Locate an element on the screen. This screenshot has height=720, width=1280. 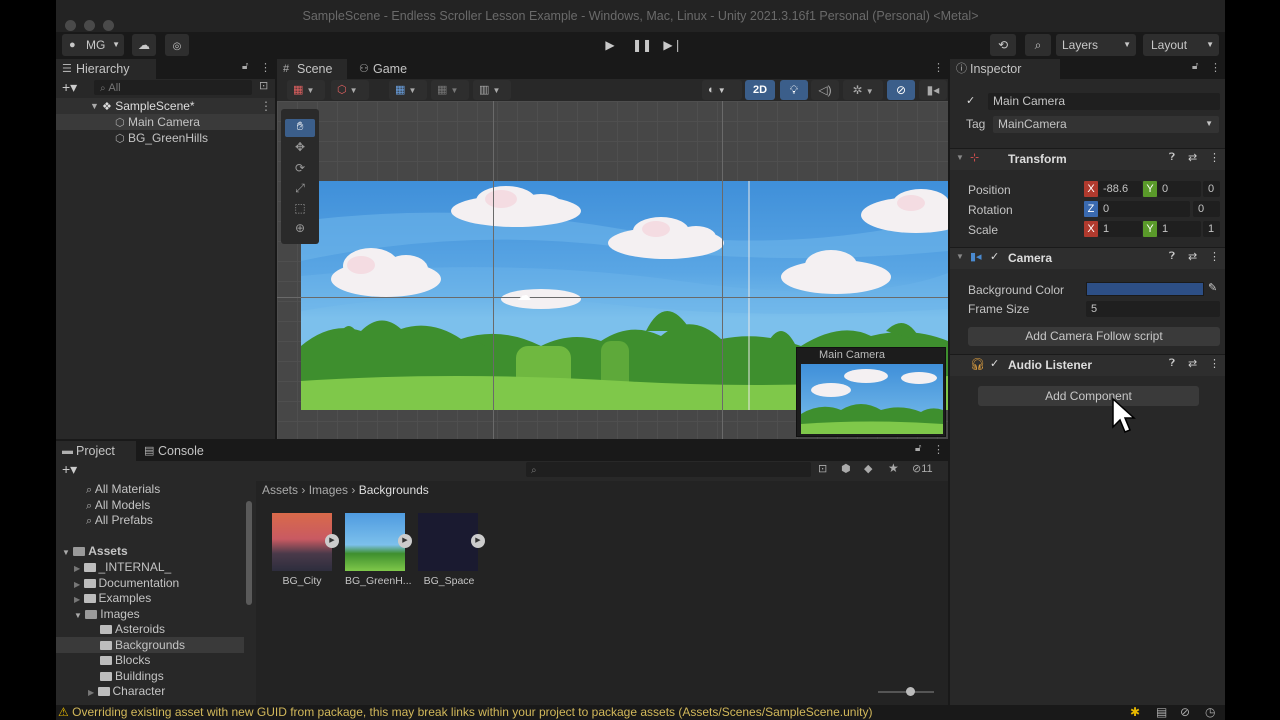
favorite-all-models: ⌕ All Models is located at coordinates (118, 505).